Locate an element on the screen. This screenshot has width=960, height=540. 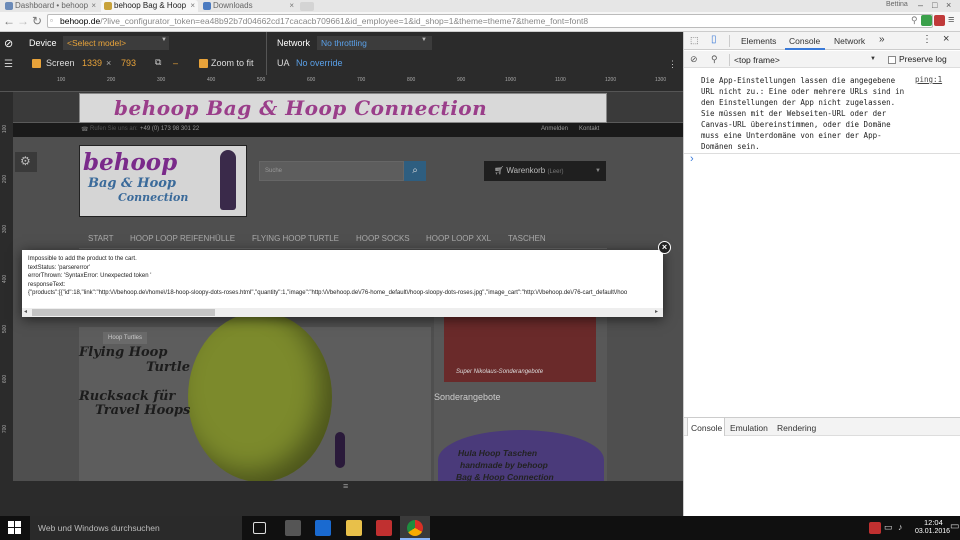
network-select-value: No throttling is located at coordinates (344, 43).